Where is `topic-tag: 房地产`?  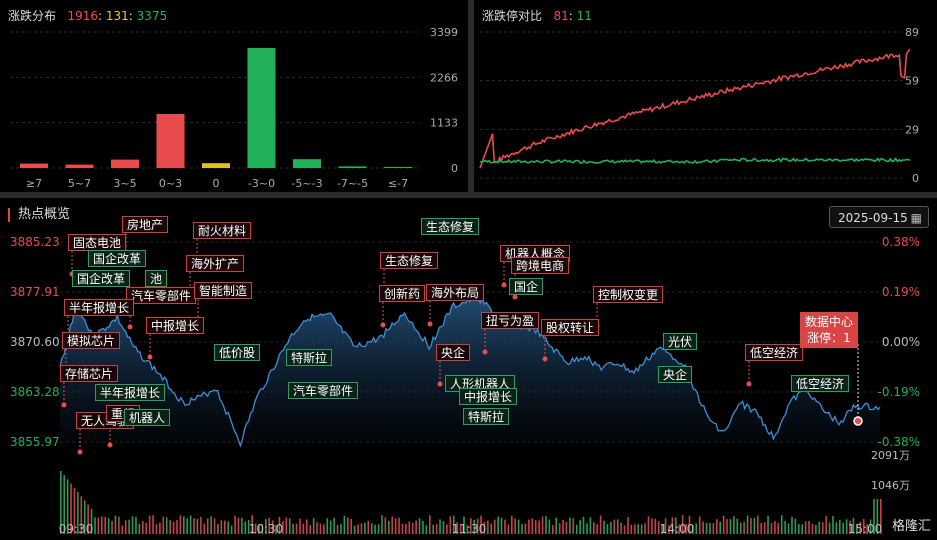
topic-tag: 房地产 is located at coordinates (145, 224).